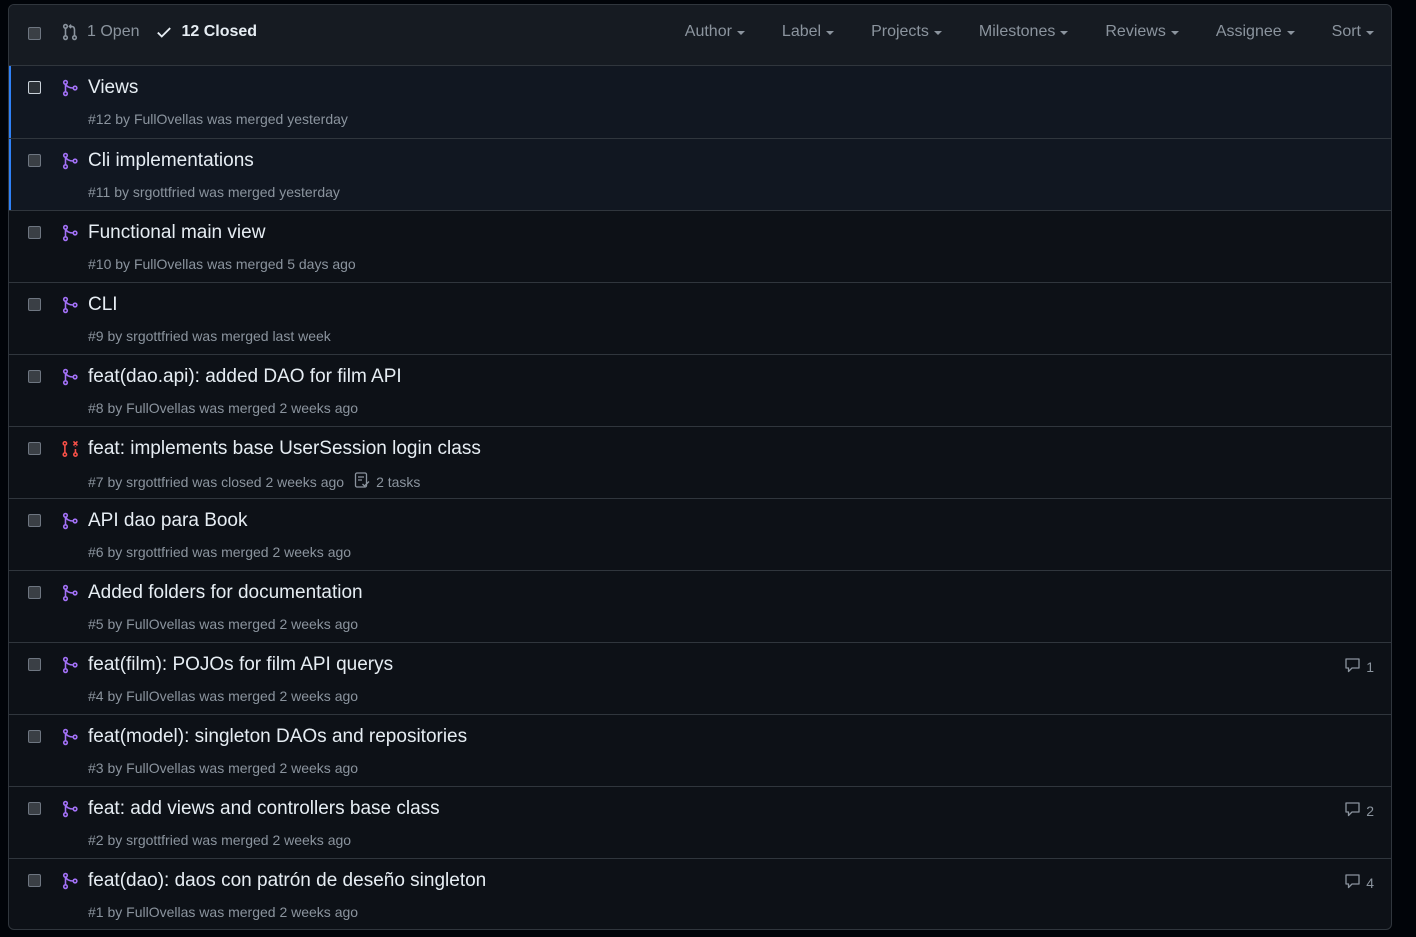  I want to click on projects-filter-label: Projects, so click(900, 31).